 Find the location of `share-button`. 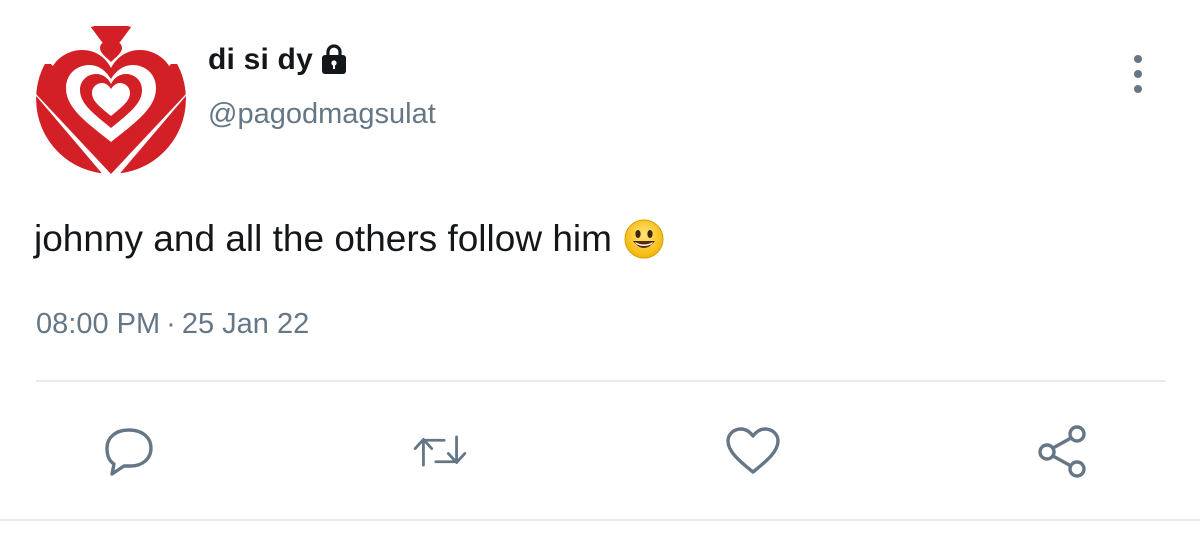

share-button is located at coordinates (1064, 451).